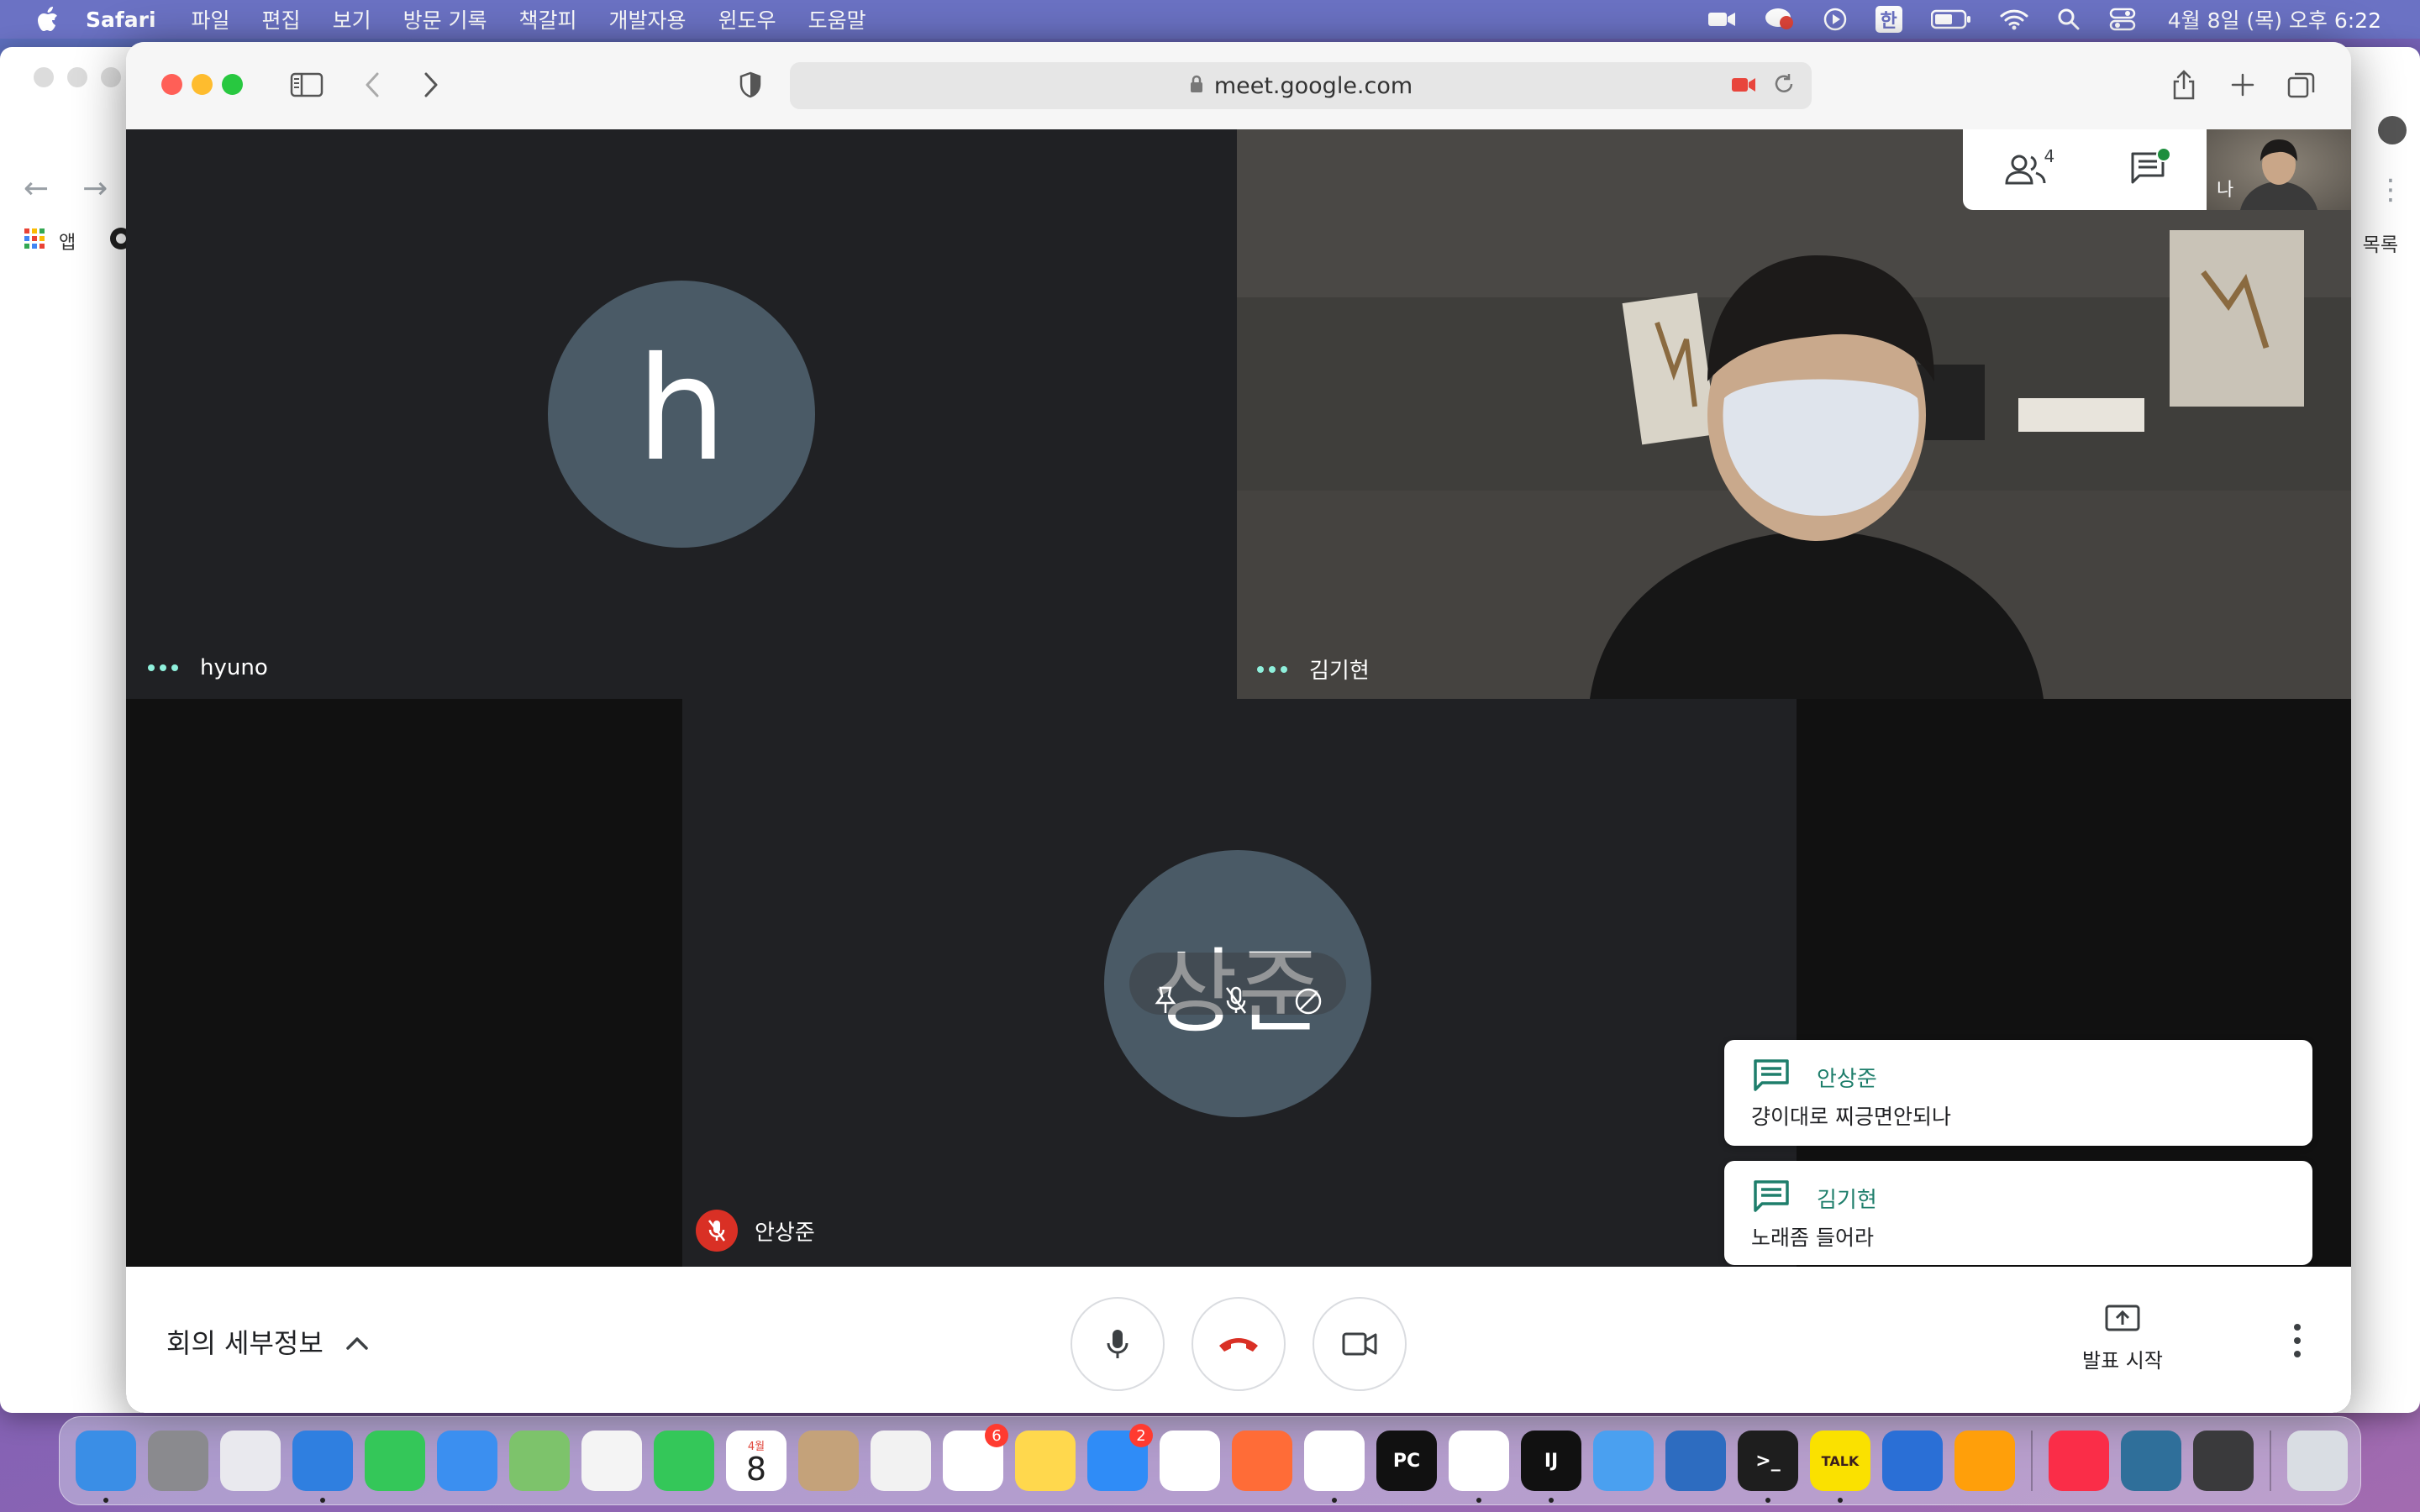 The height and width of the screenshot is (1512, 2420). I want to click on control-center-icon, so click(2122, 19).